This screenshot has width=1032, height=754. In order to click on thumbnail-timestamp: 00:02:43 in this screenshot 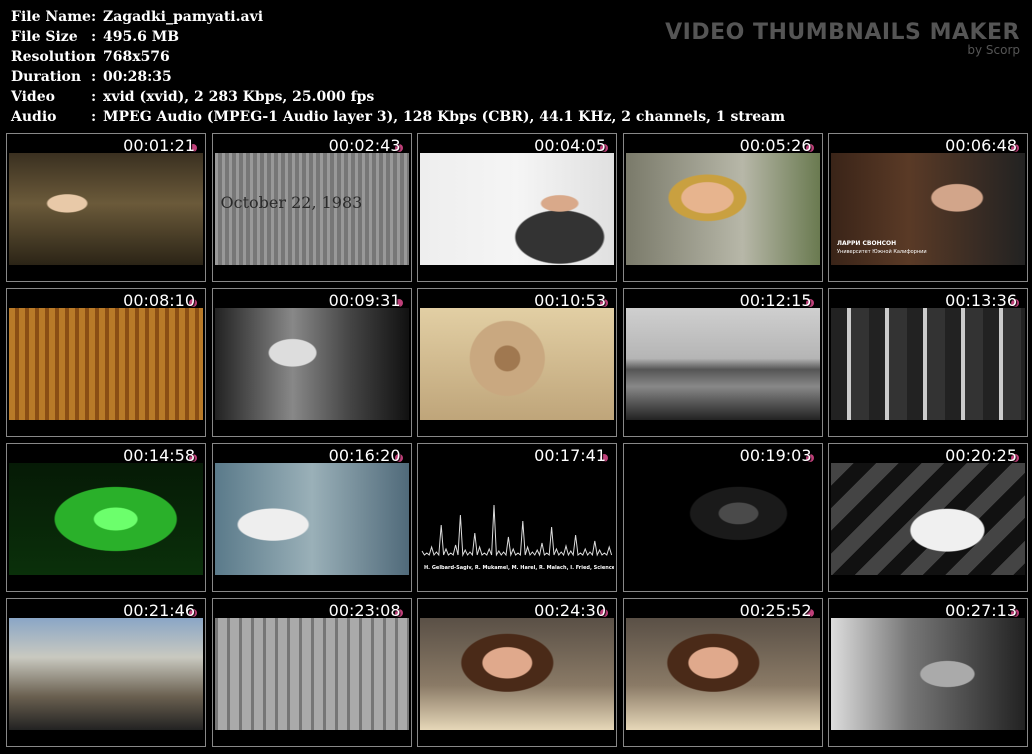, I will do `click(364, 145)`.